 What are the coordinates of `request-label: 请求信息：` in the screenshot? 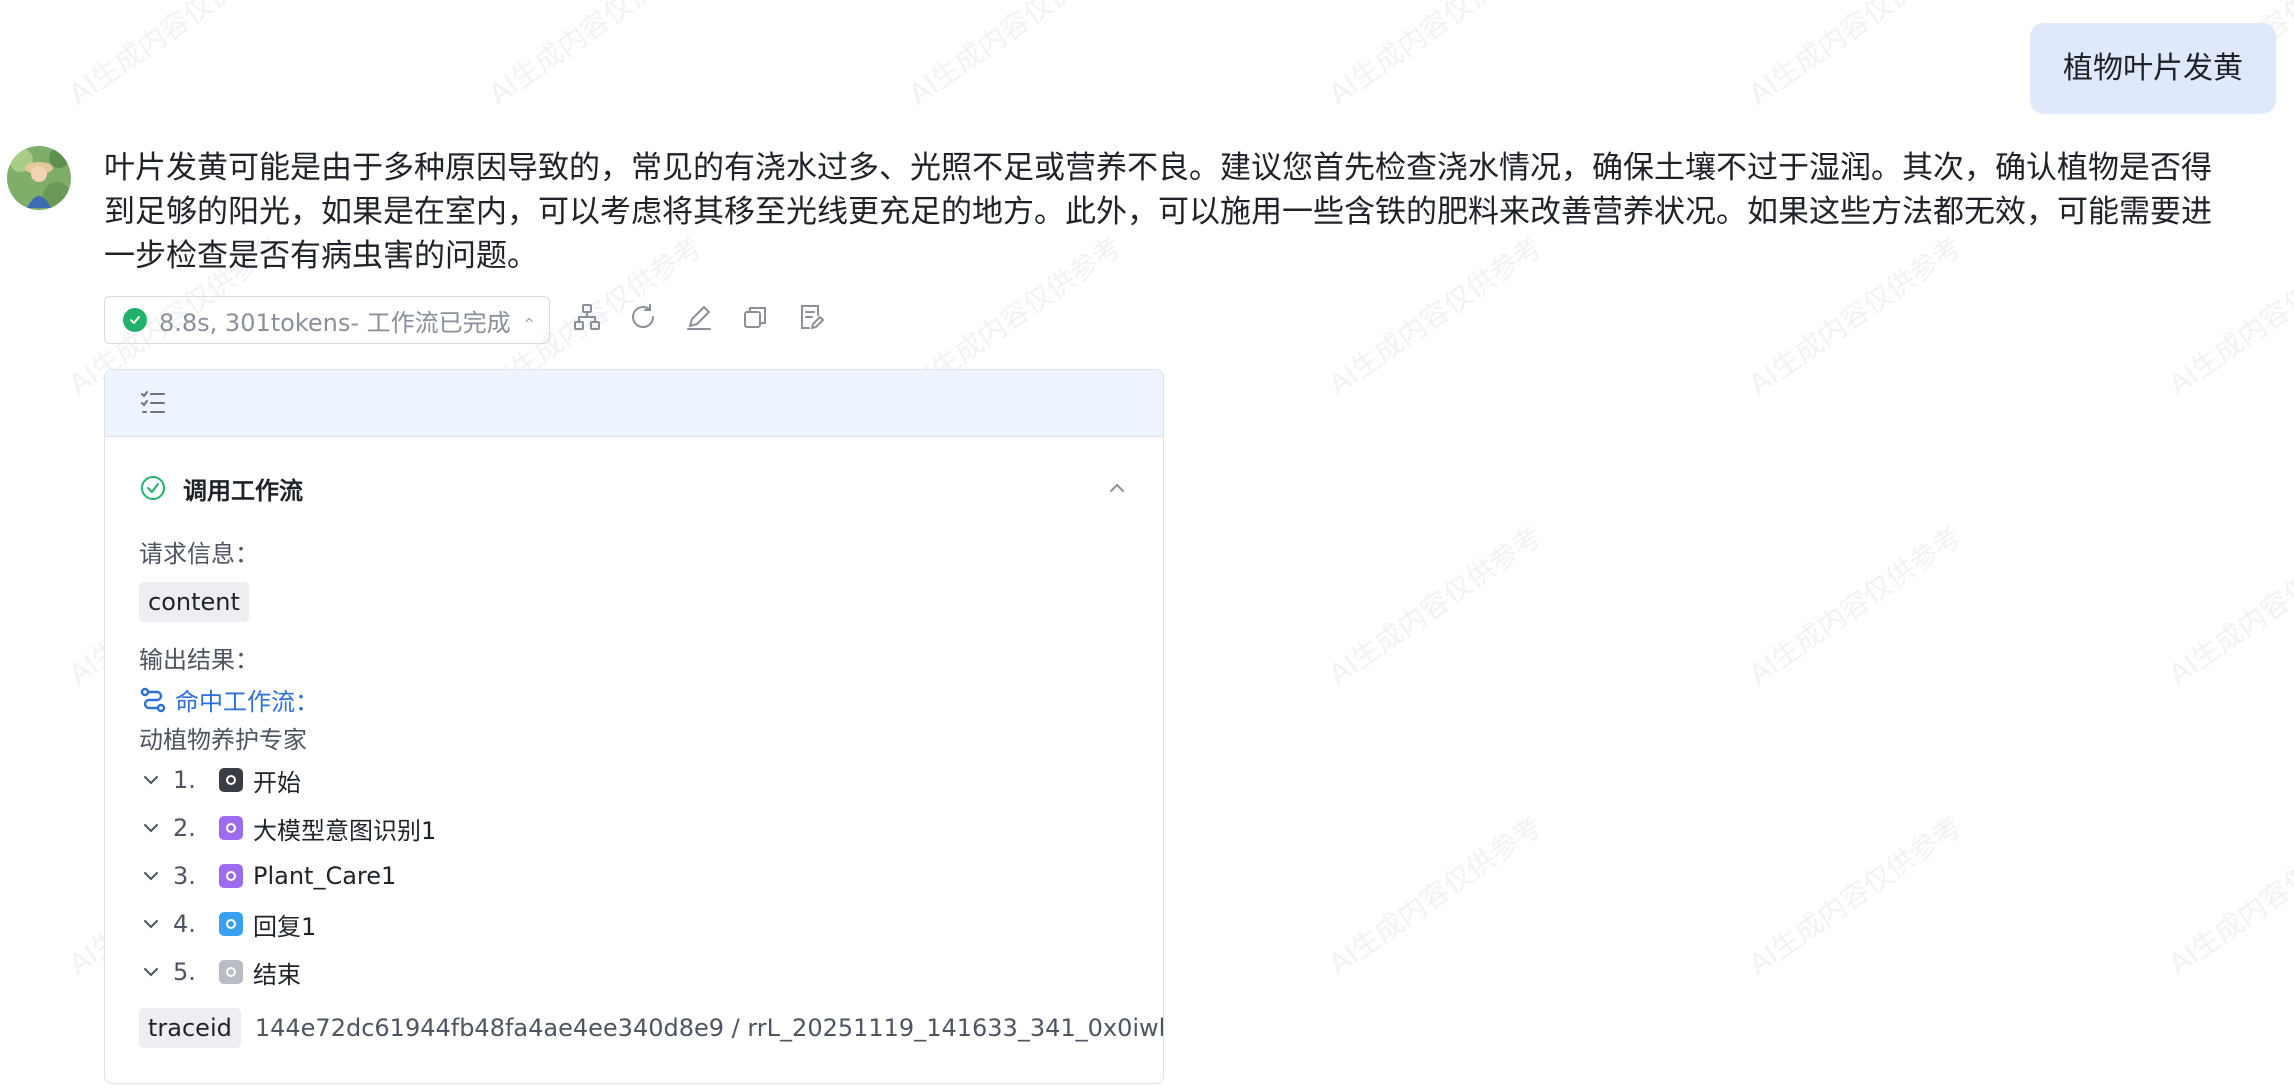 It's located at (199, 554).